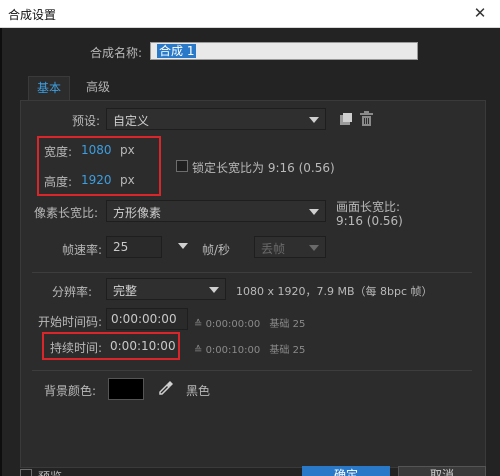 The width and height of the screenshot is (500, 476). I want to click on tab-advanced: 高级, so click(98, 88).